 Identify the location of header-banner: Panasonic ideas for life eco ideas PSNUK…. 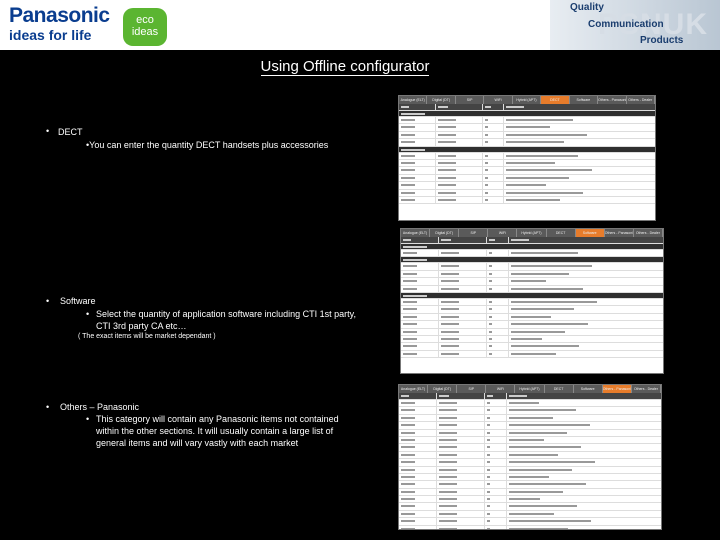
(360, 25).